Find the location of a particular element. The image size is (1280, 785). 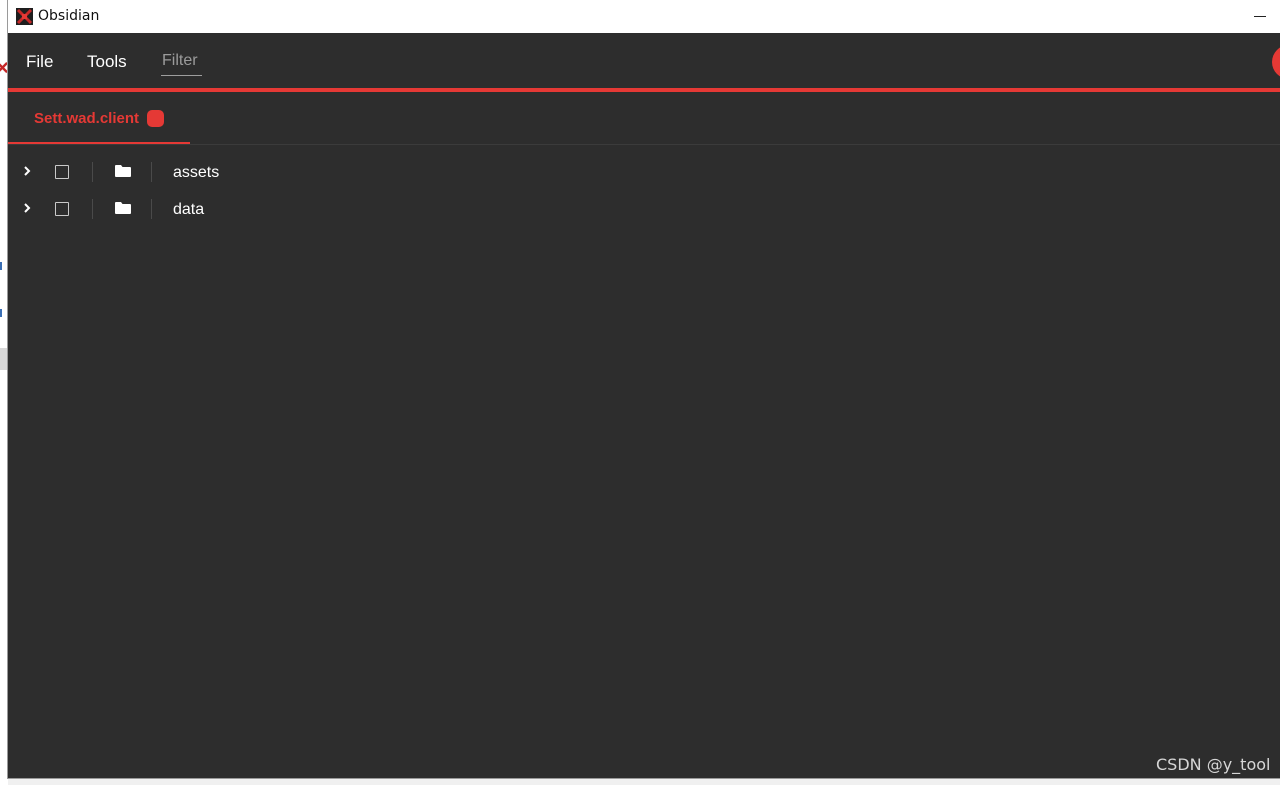

tree-item-name: data is located at coordinates (189, 209).